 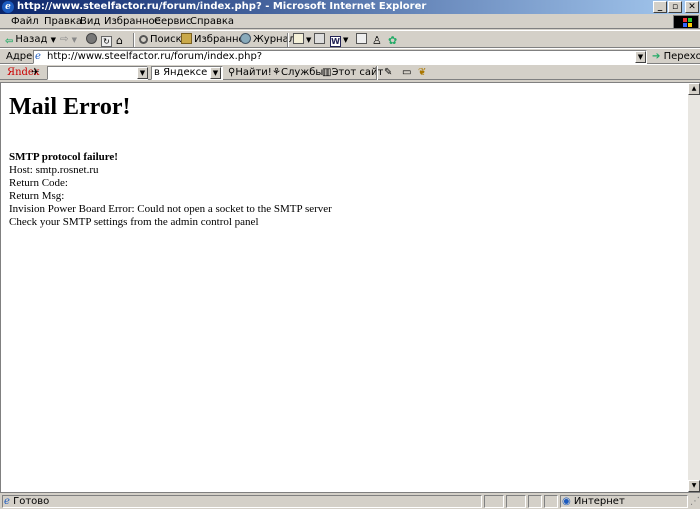 I want to click on yandex-settings-button: ❦, so click(x=422, y=73).